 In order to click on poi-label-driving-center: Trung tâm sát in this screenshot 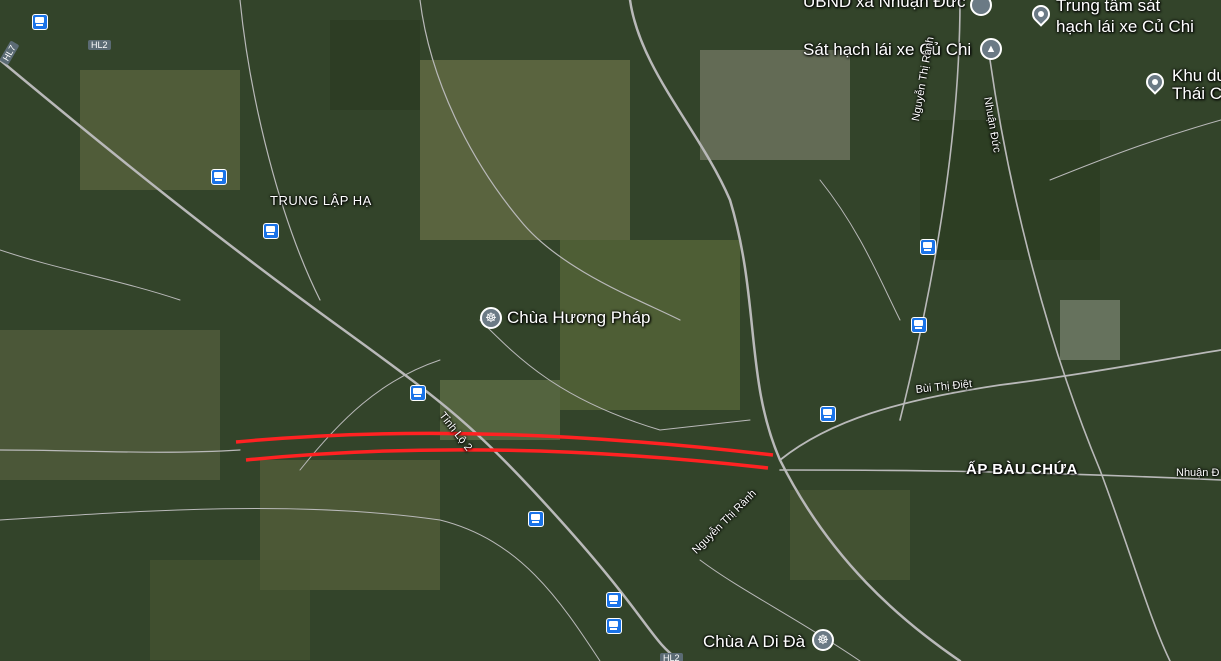, I will do `click(1108, 8)`.